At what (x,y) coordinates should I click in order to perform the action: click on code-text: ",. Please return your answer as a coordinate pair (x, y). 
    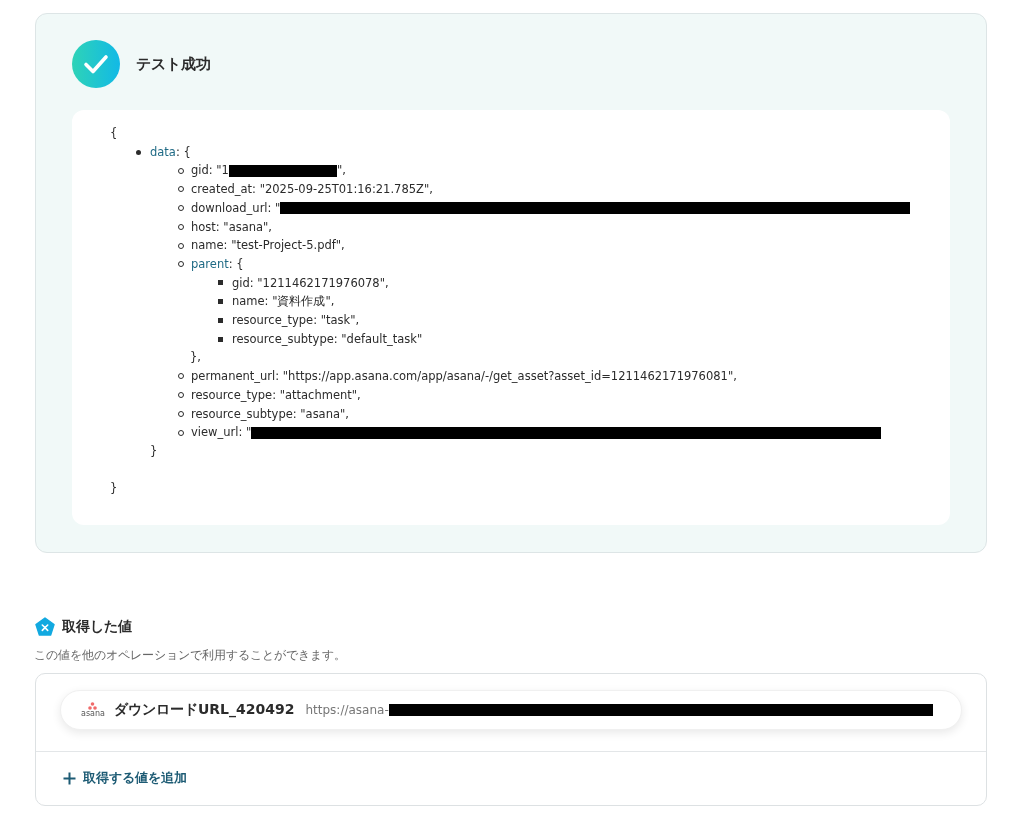
    Looking at the image, I should click on (341, 171).